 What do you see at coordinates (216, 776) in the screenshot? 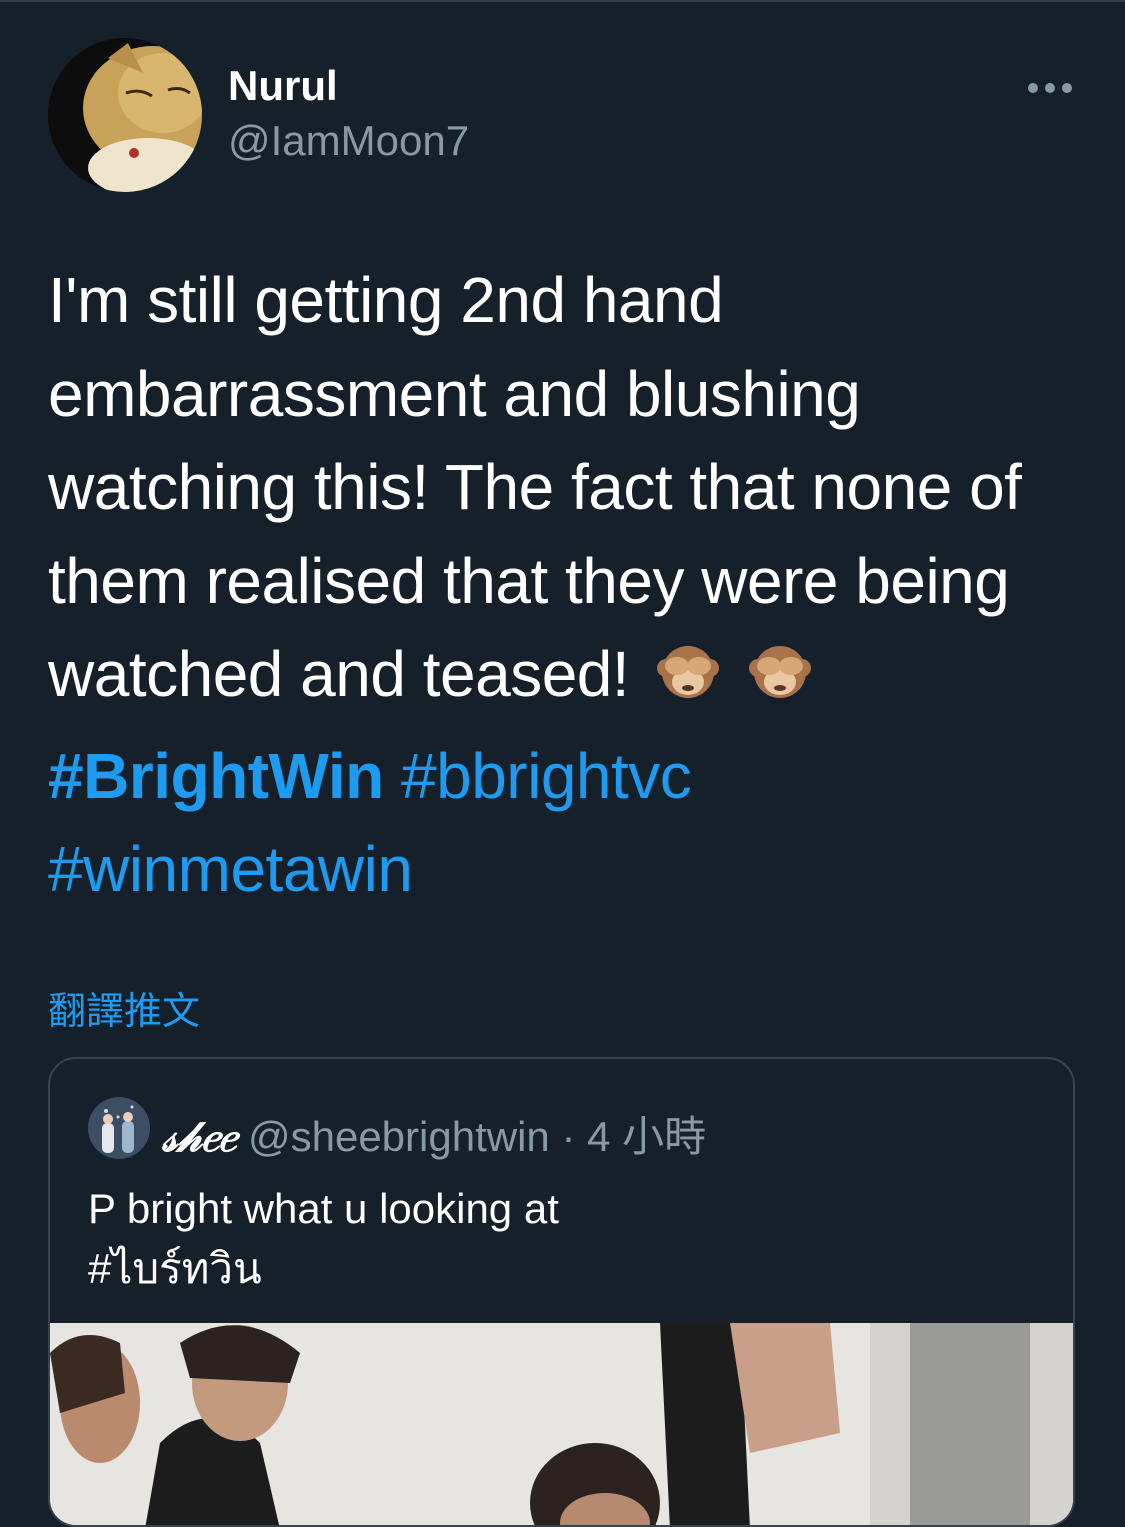
I see `hashtag-link: #BrightWin` at bounding box center [216, 776].